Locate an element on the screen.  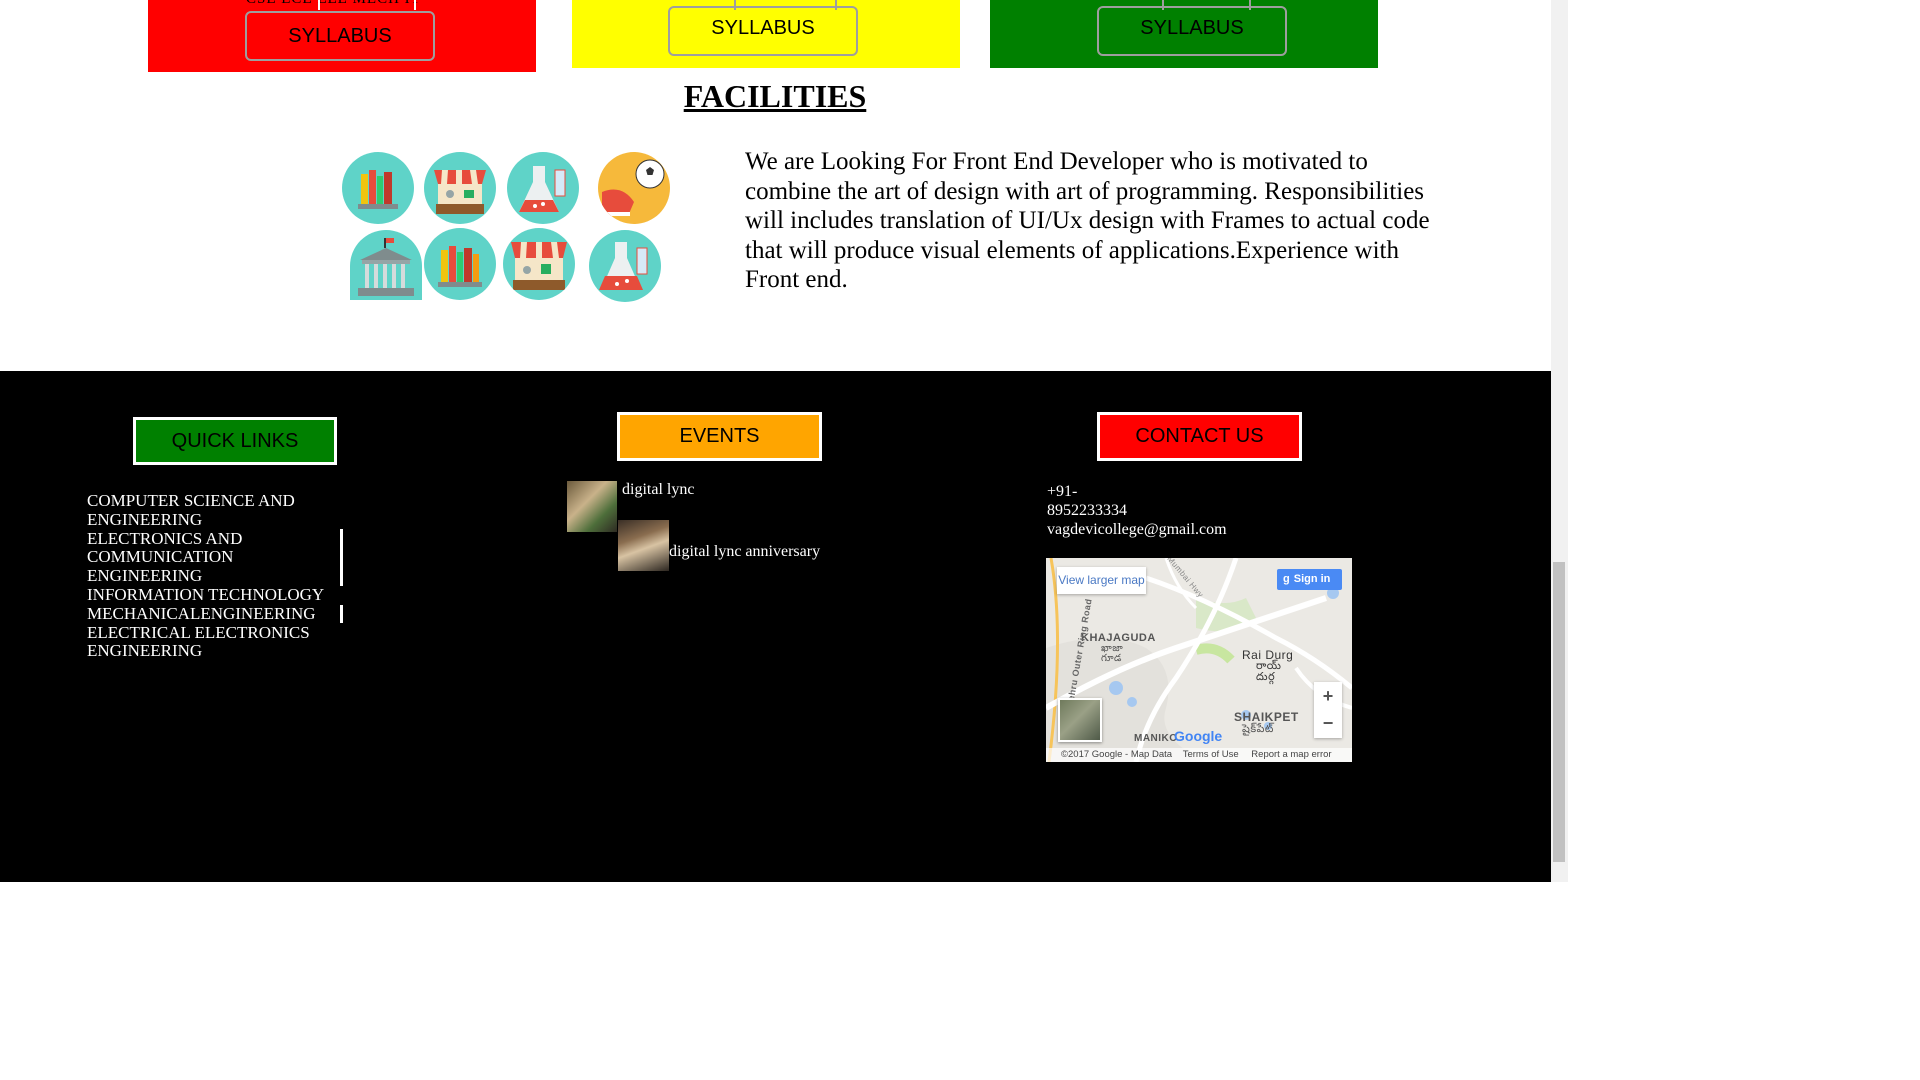
quick-links-button: QUICK LINKS is located at coordinates (235, 441).